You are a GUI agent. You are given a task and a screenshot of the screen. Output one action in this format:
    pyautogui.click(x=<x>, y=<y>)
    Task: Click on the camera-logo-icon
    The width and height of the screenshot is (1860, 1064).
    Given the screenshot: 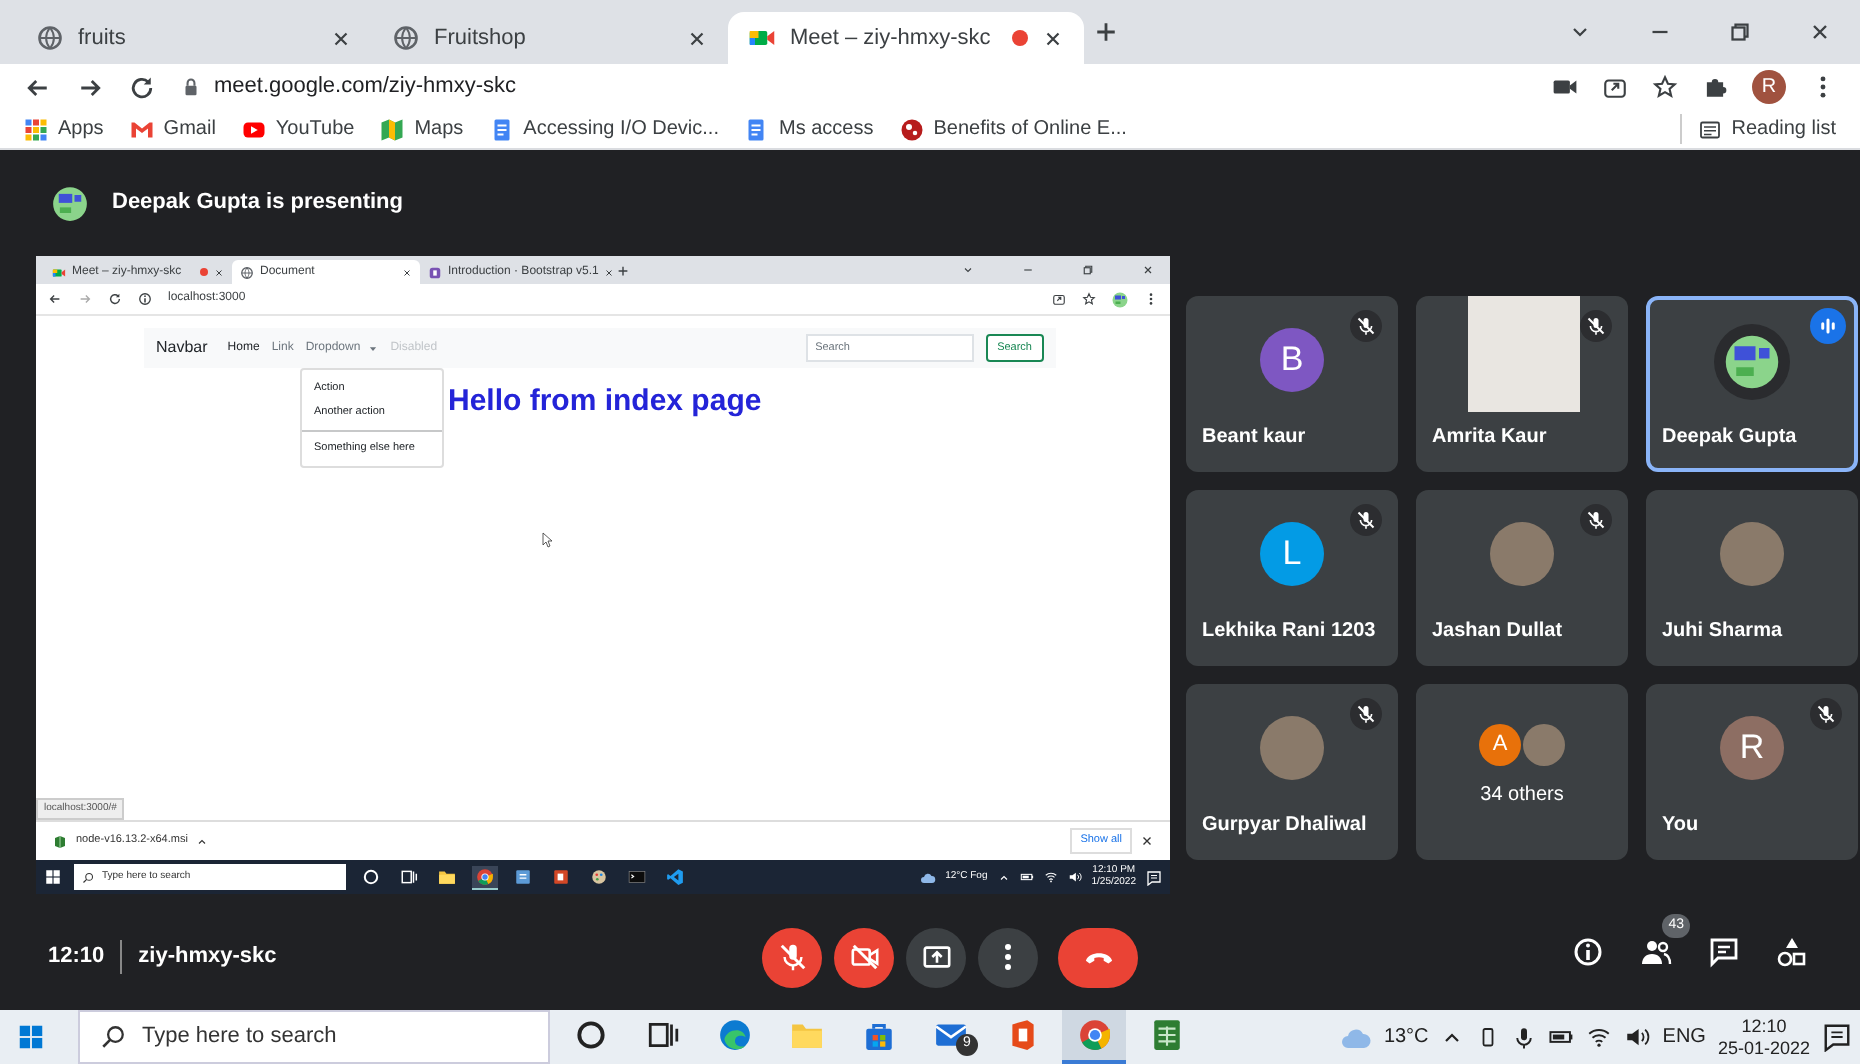 What is the action you would take?
    pyautogui.click(x=59, y=272)
    